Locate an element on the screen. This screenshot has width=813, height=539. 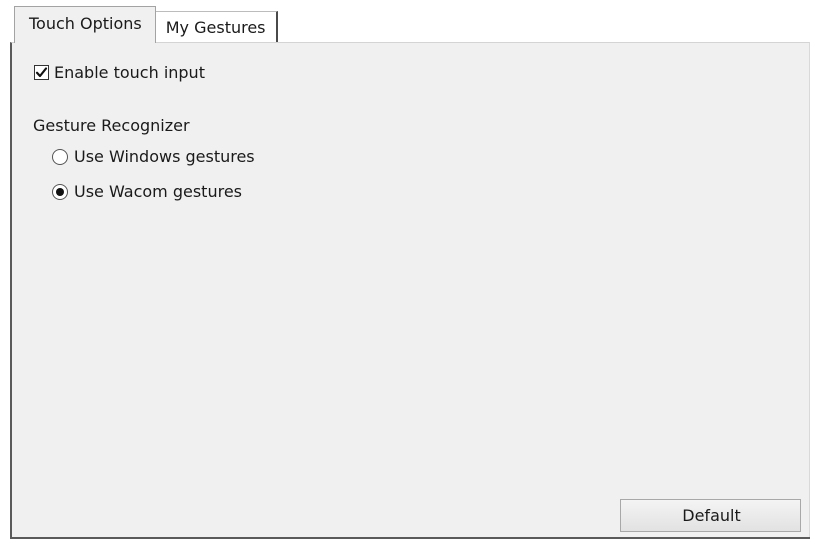
radio-selected-dot is located at coordinates (60, 191).